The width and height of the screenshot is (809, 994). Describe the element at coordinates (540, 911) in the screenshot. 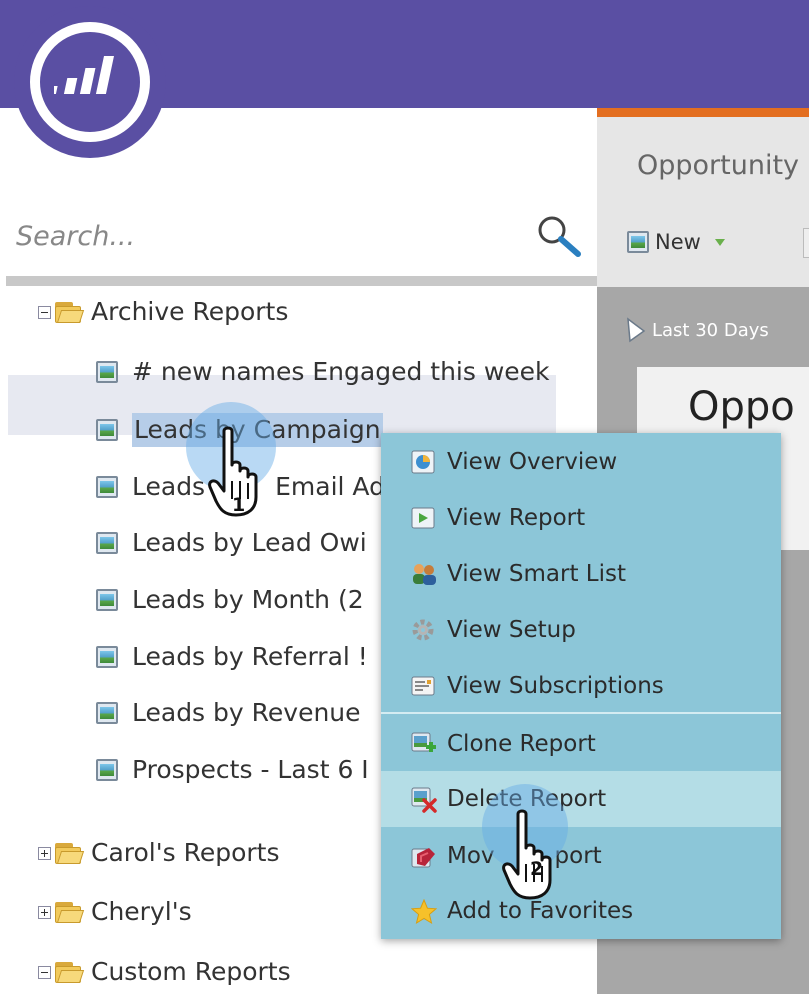

I see `menu-item-label: Add to Favorites` at that location.